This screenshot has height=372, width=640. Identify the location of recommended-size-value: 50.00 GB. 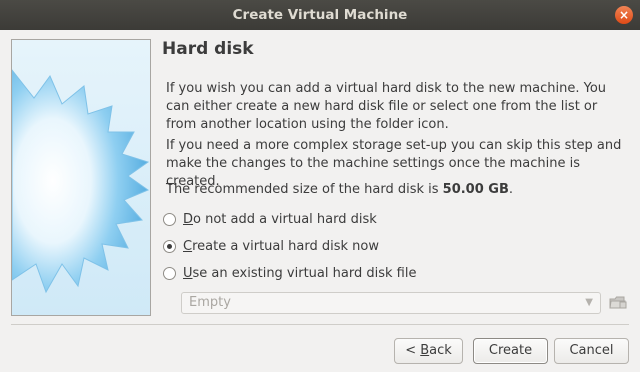
(475, 189).